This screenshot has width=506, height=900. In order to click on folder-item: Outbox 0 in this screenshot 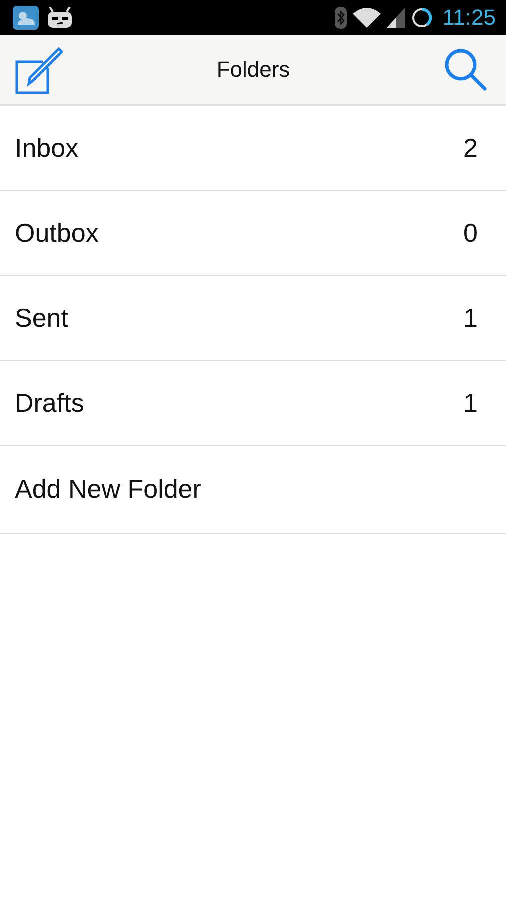, I will do `click(253, 233)`.